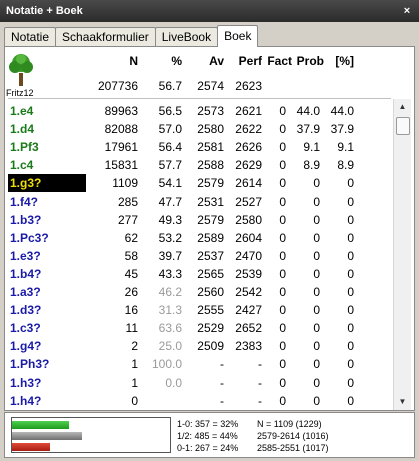  I want to click on performance-cell: -, so click(260, 382).